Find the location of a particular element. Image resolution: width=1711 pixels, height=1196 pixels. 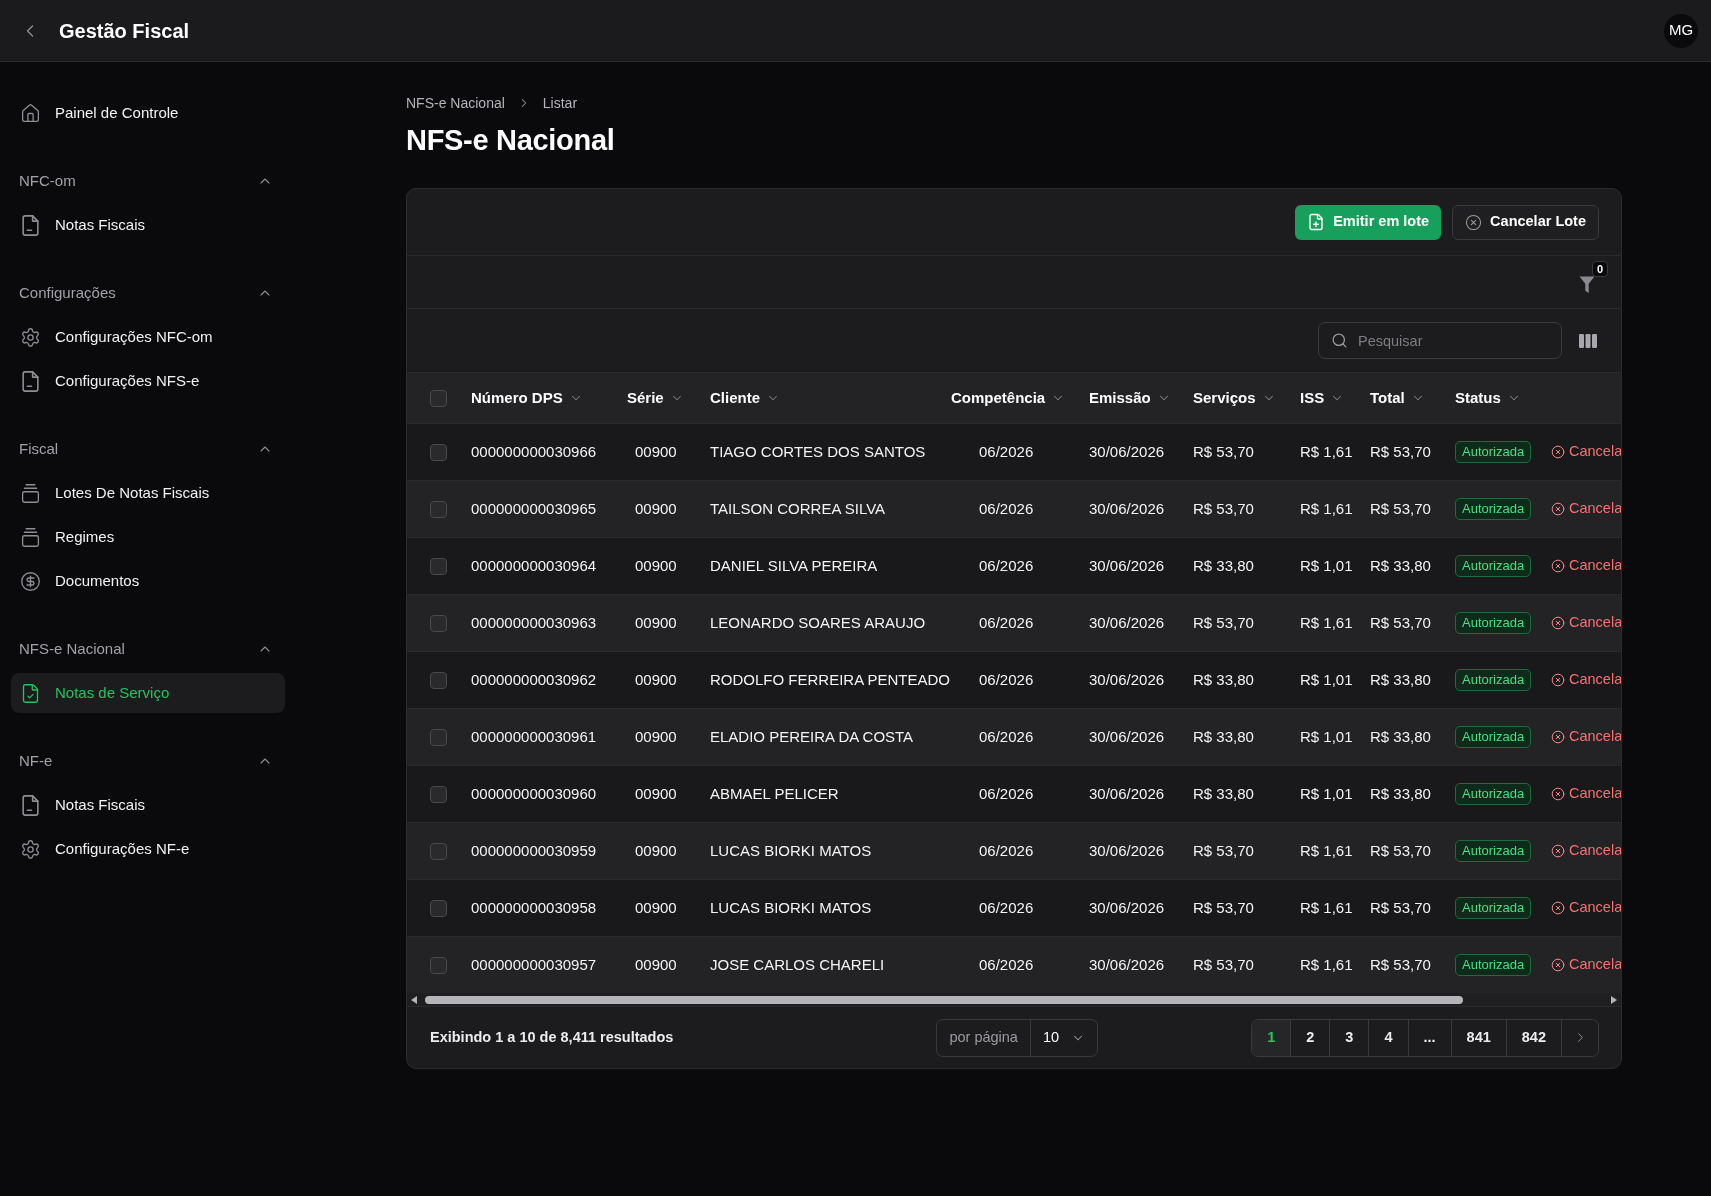

sidebar-item: Configurações NF-e is located at coordinates (148, 849).